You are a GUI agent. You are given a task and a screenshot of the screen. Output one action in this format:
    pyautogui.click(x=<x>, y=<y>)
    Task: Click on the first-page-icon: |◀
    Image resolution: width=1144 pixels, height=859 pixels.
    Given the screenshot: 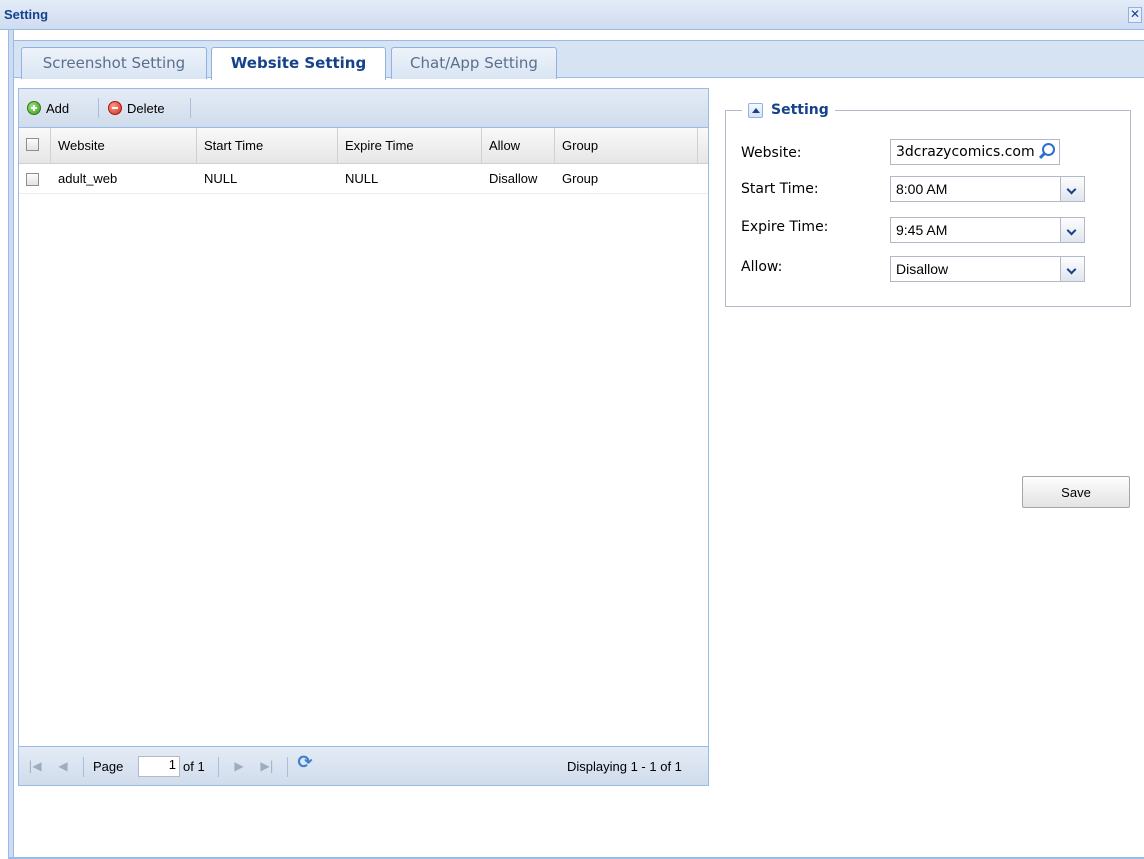 What is the action you would take?
    pyautogui.click(x=35, y=766)
    